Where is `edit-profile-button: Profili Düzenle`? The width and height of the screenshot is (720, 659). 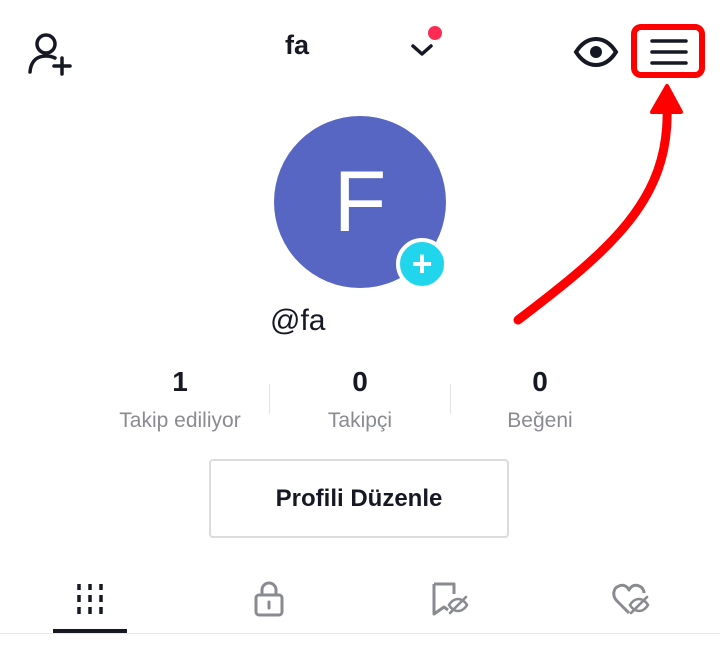 edit-profile-button: Profili Düzenle is located at coordinates (359, 498).